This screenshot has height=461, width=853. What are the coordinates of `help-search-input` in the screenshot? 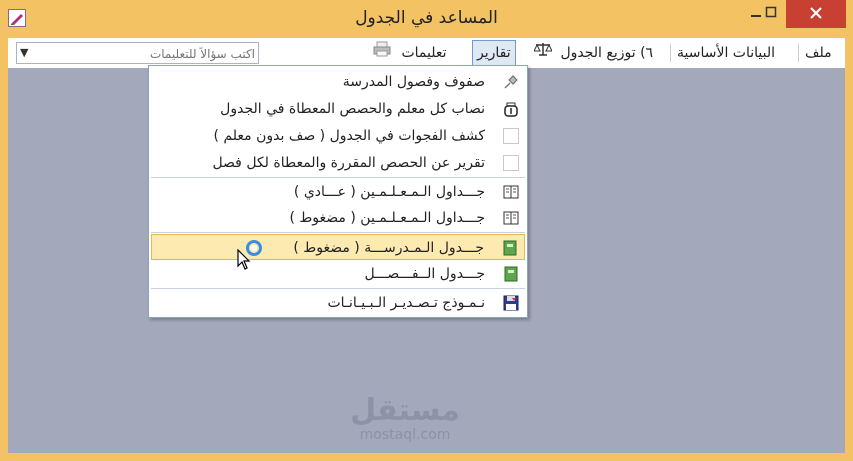 It's located at (147, 54).